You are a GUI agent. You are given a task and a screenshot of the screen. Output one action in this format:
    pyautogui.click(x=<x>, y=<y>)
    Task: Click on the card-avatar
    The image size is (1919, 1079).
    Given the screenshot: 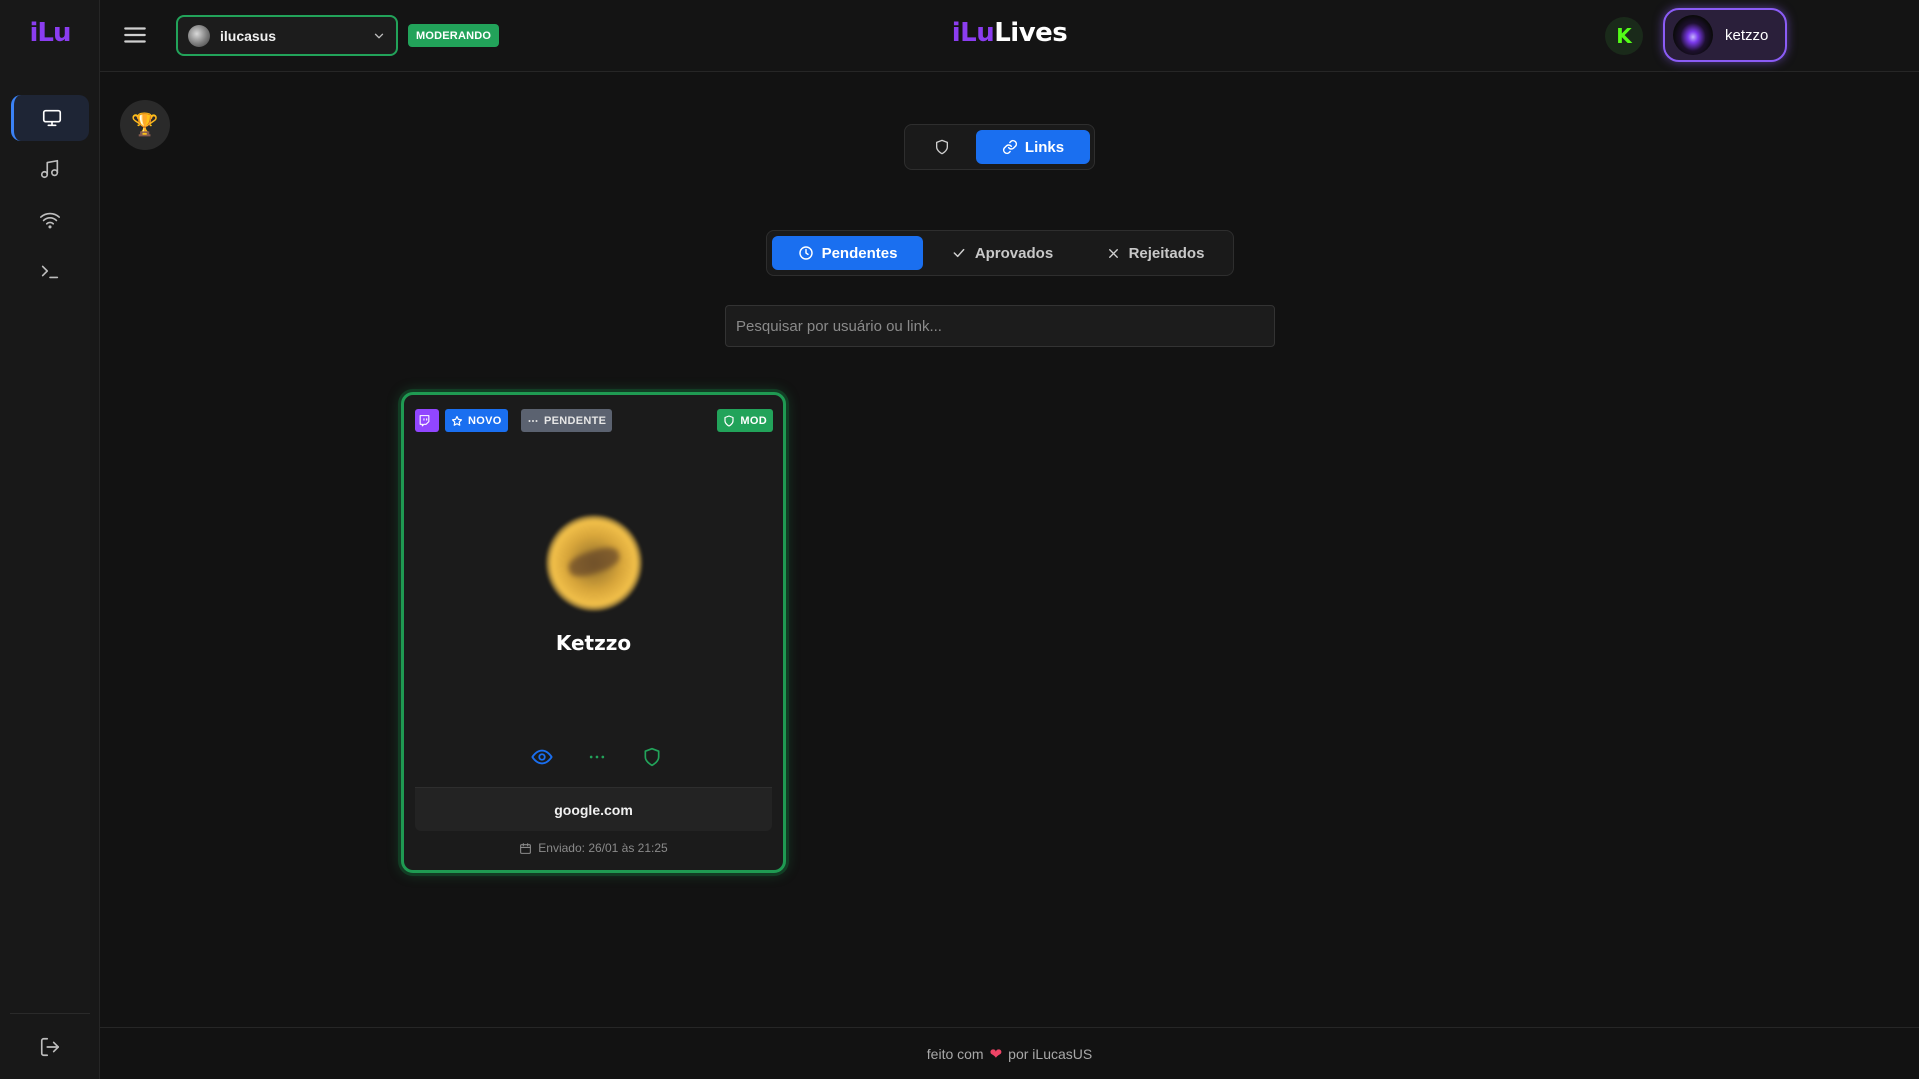 What is the action you would take?
    pyautogui.click(x=594, y=563)
    